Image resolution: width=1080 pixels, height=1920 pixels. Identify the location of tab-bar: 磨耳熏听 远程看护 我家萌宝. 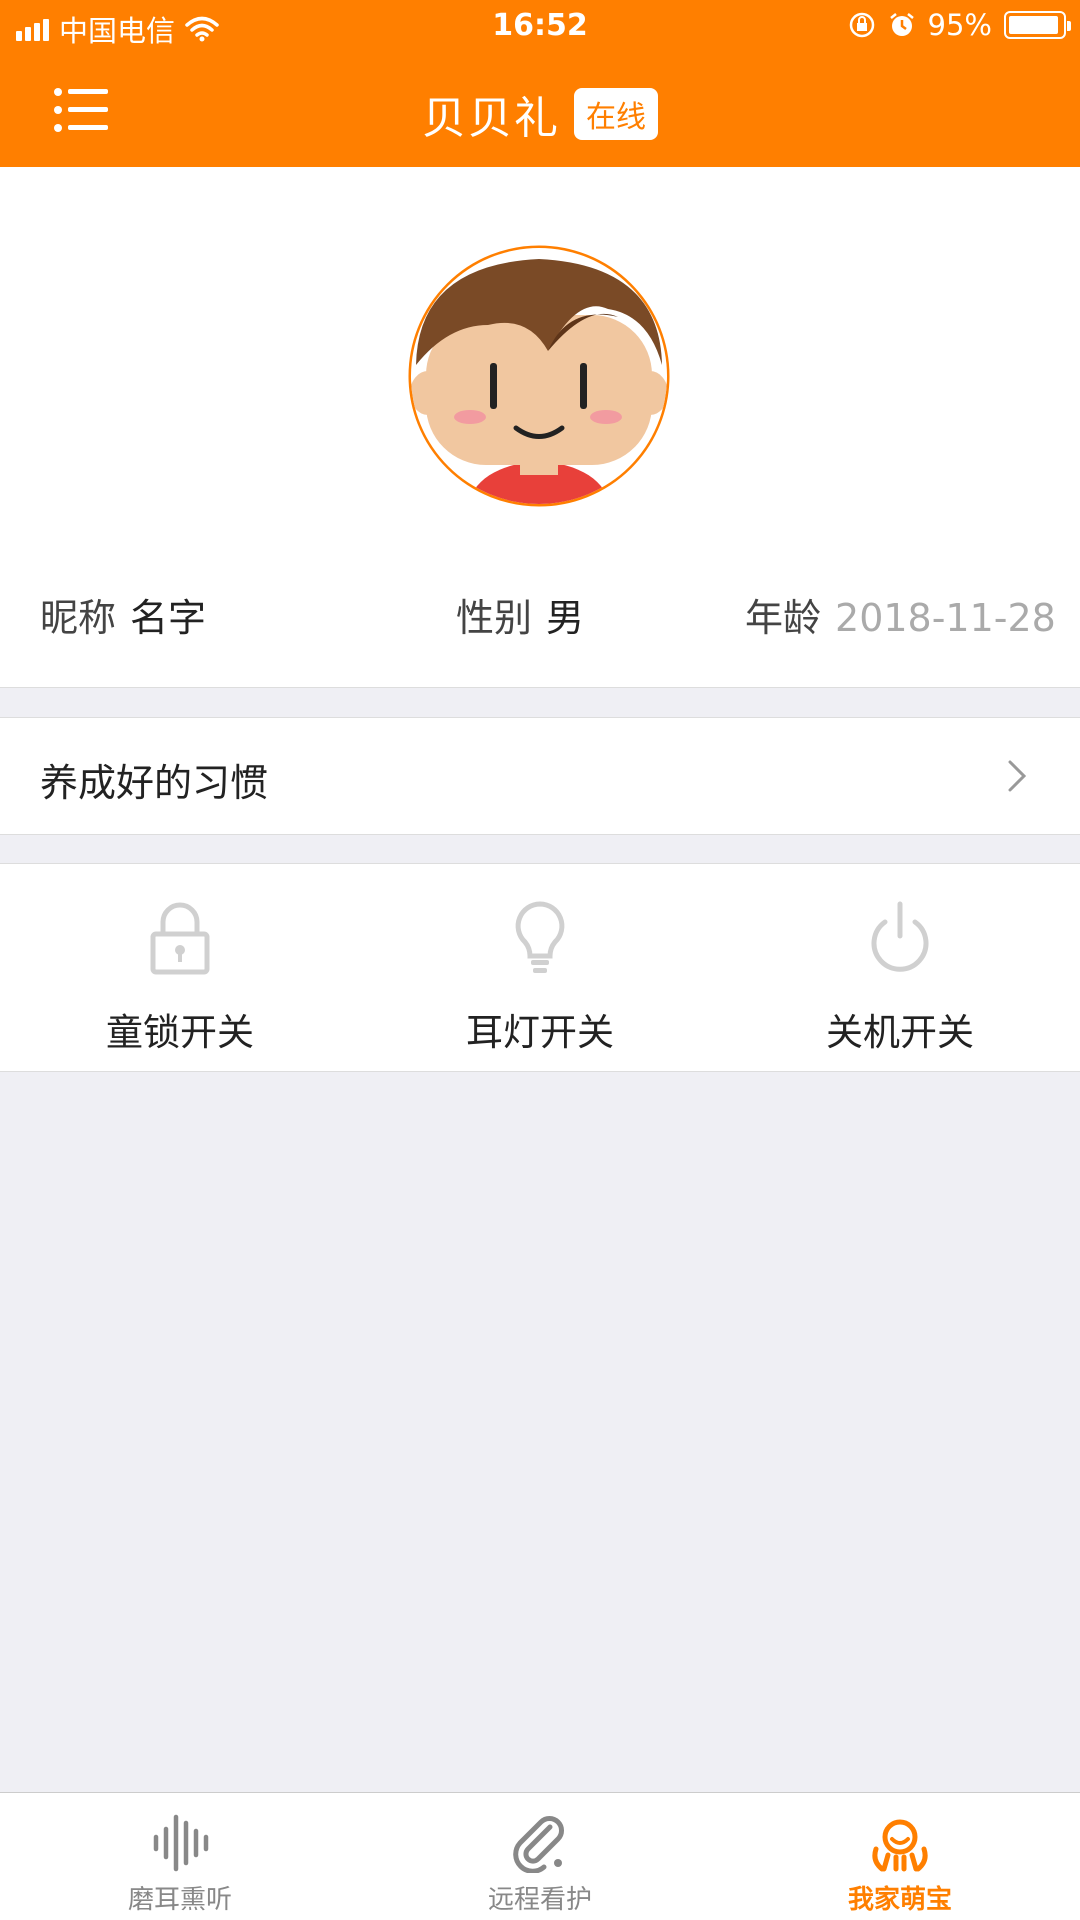
(540, 1856).